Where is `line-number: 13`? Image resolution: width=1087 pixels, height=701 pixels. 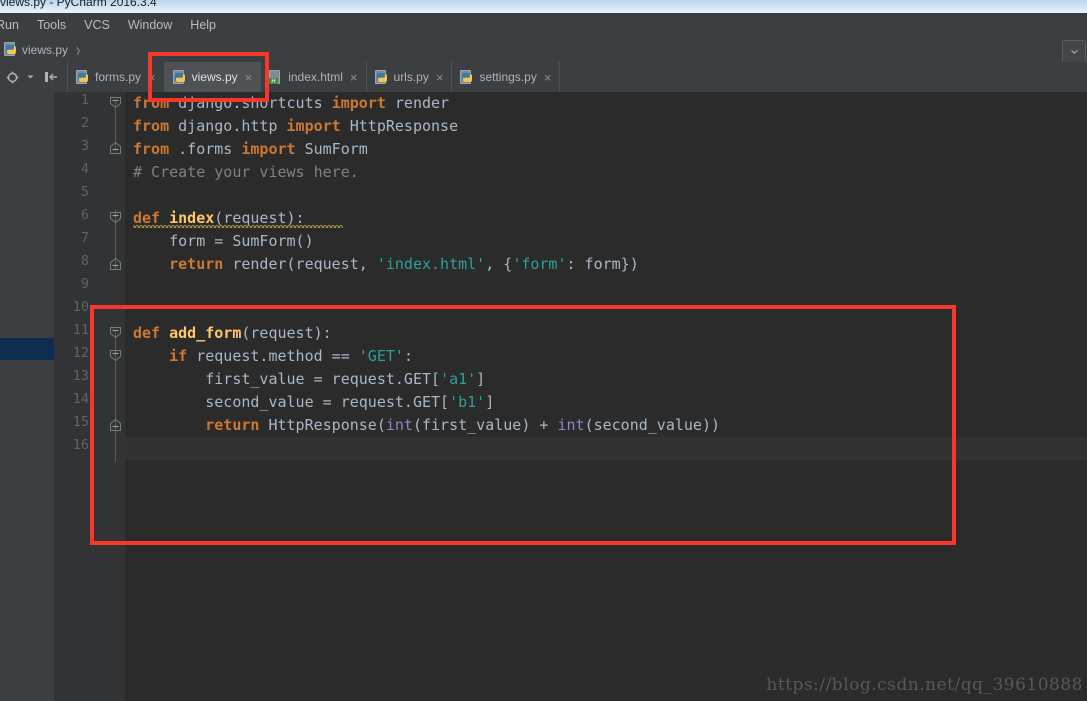 line-number: 13 is located at coordinates (80, 376).